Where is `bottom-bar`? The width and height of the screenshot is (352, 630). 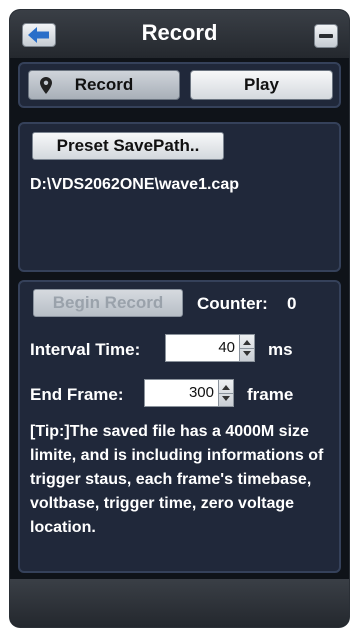 bottom-bar is located at coordinates (179, 603).